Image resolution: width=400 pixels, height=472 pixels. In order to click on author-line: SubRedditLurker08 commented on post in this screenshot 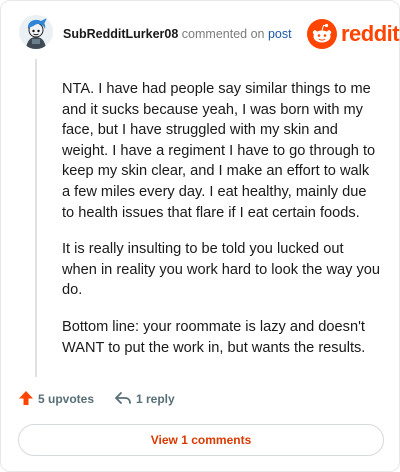, I will do `click(177, 34)`.